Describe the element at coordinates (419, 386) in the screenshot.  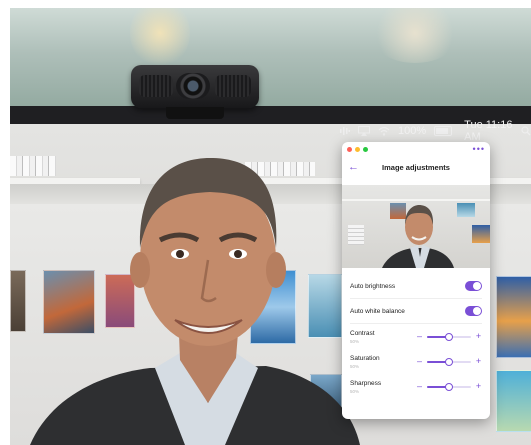
I see `sharpness-decrease-button: –` at that location.